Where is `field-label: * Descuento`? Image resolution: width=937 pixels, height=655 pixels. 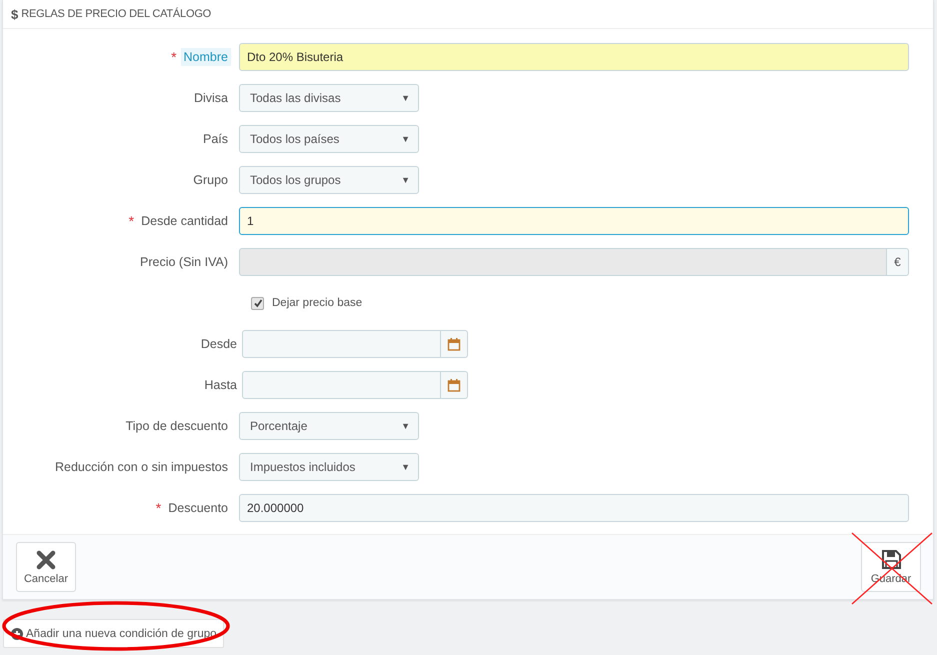 field-label: * Descuento is located at coordinates (192, 508).